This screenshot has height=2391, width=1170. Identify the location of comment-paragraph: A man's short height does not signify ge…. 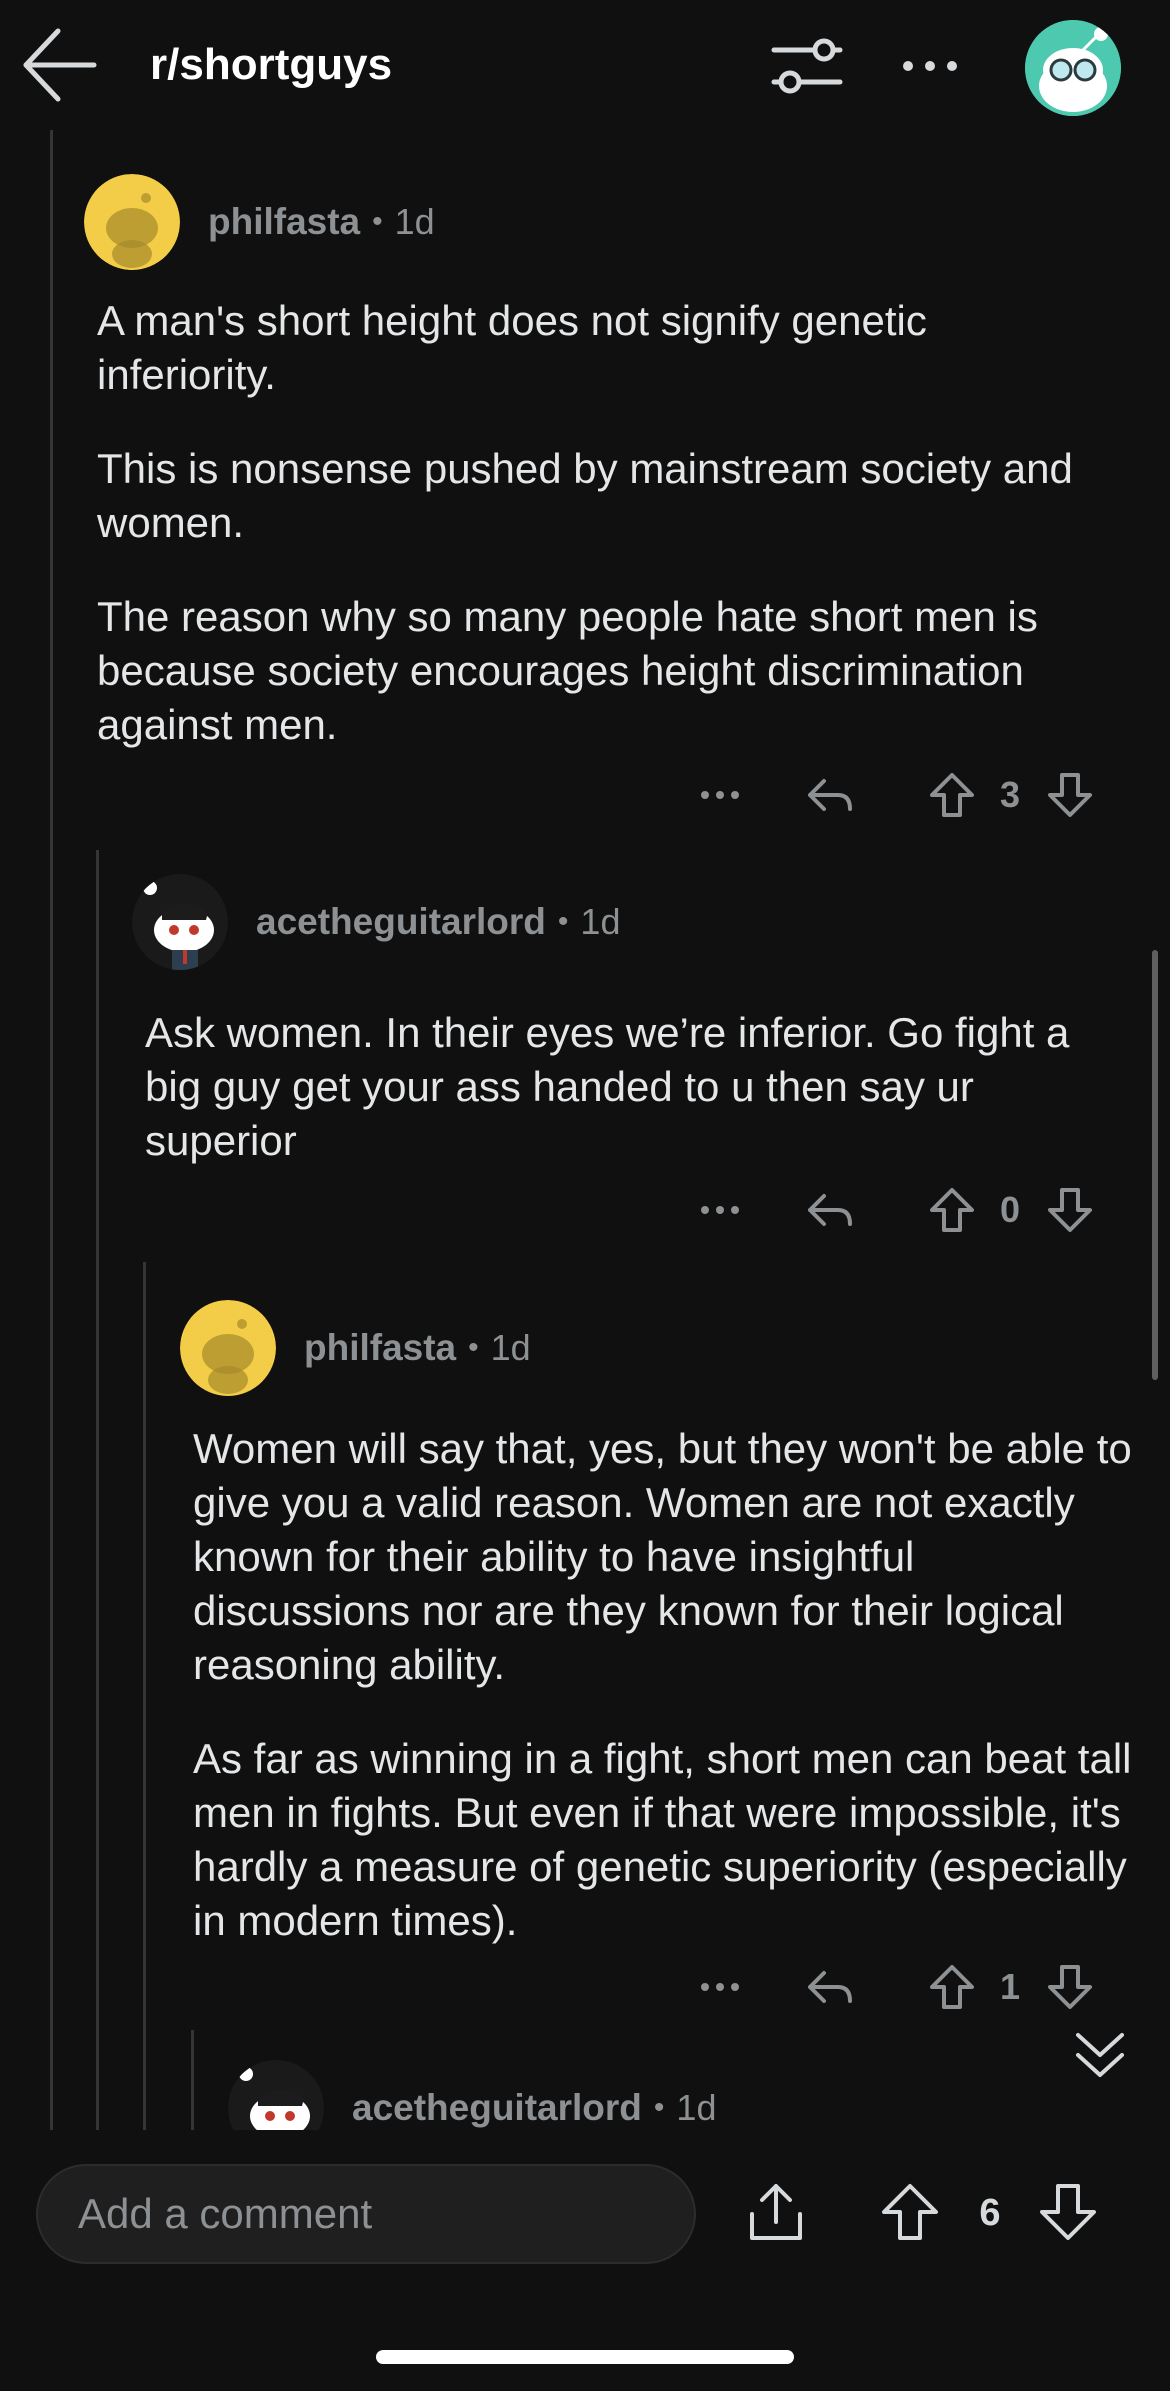
(512, 347).